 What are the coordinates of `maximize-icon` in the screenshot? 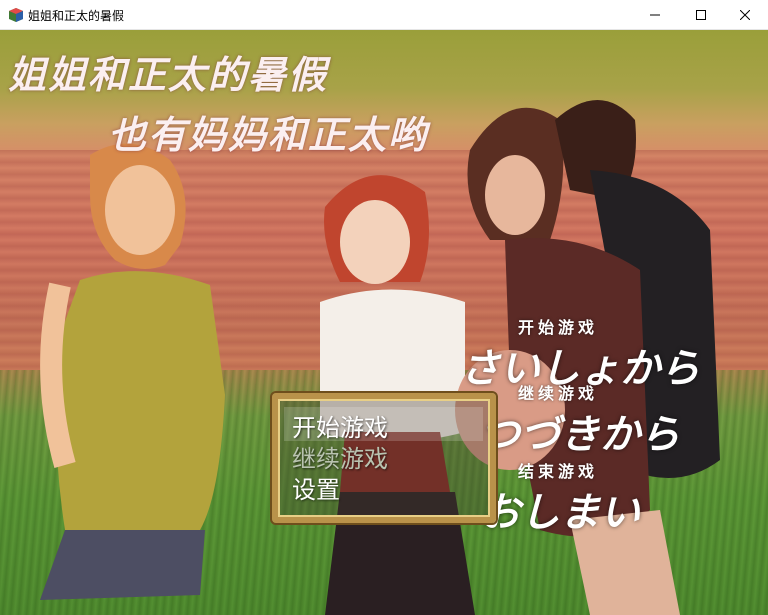 It's located at (701, 15).